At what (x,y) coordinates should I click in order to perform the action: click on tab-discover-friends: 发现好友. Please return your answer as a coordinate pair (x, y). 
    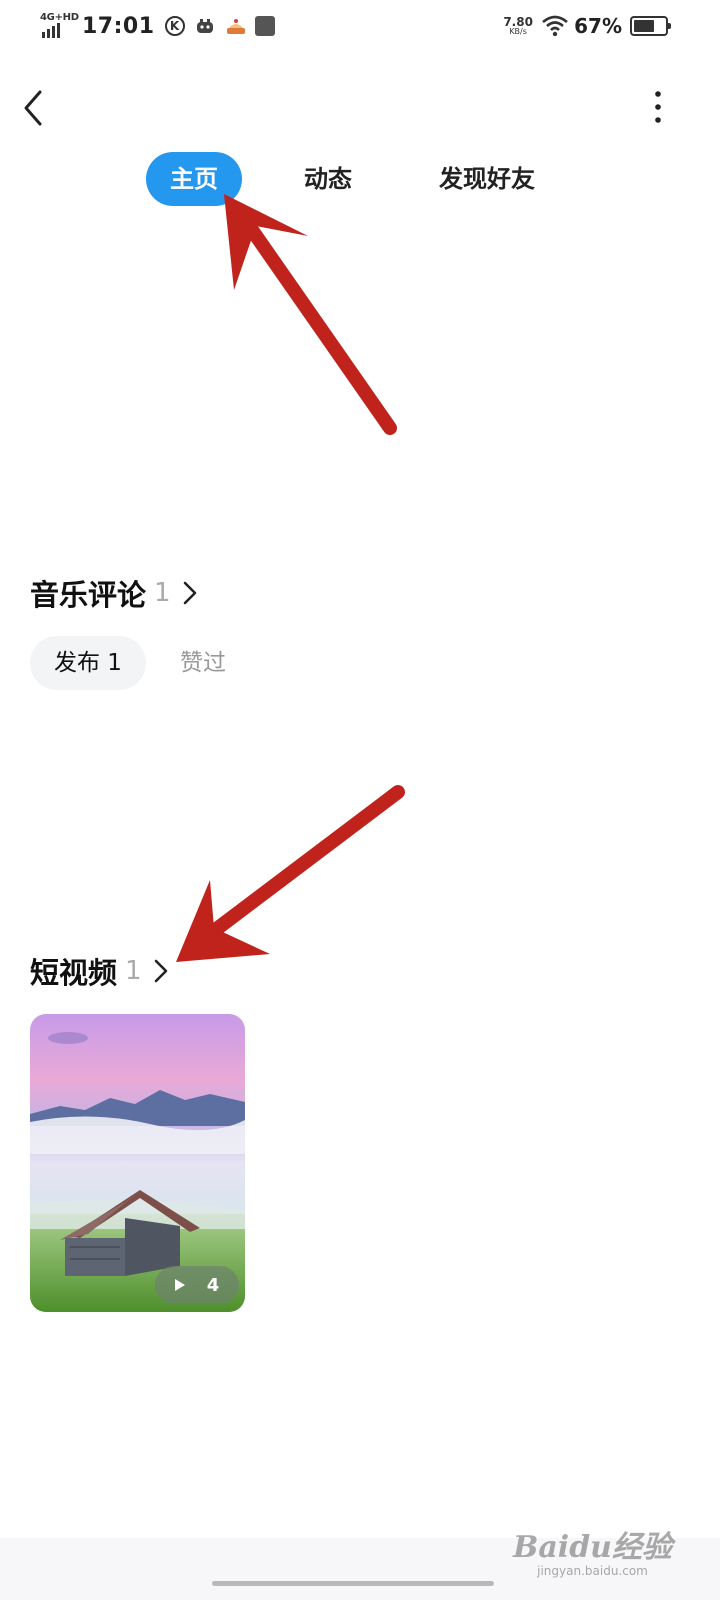
    Looking at the image, I should click on (487, 179).